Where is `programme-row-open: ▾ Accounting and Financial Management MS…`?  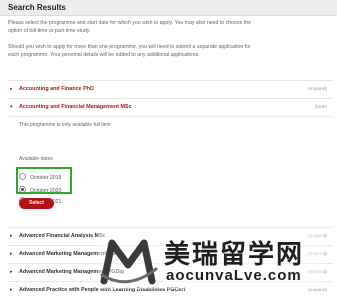 programme-row-open: ▾ Accounting and Financial Management MS… is located at coordinates (170, 107).